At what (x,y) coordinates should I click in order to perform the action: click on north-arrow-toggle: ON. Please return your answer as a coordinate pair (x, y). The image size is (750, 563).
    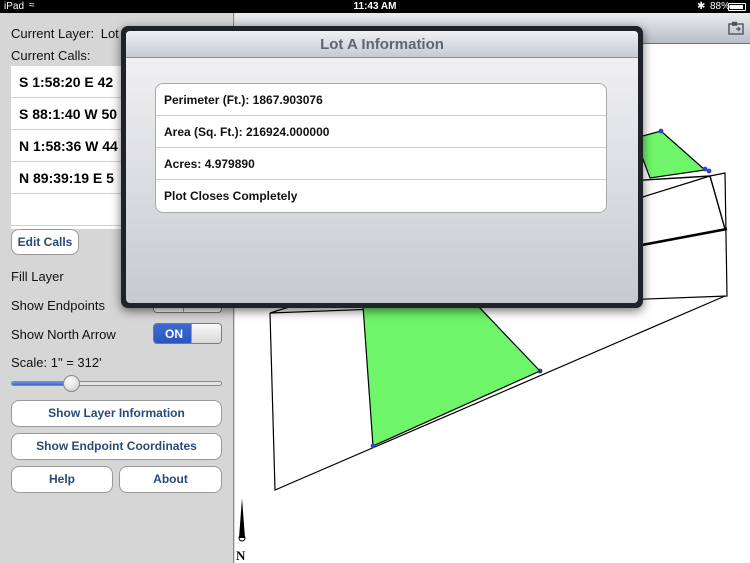
    Looking at the image, I should click on (187, 333).